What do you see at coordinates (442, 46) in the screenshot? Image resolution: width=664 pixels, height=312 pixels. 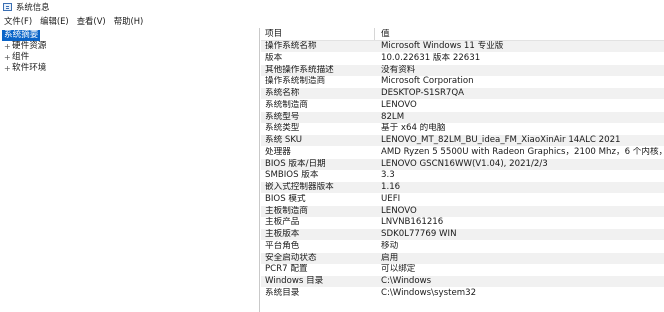 I see `item-value: Microsoft Windows 11 专业版` at bounding box center [442, 46].